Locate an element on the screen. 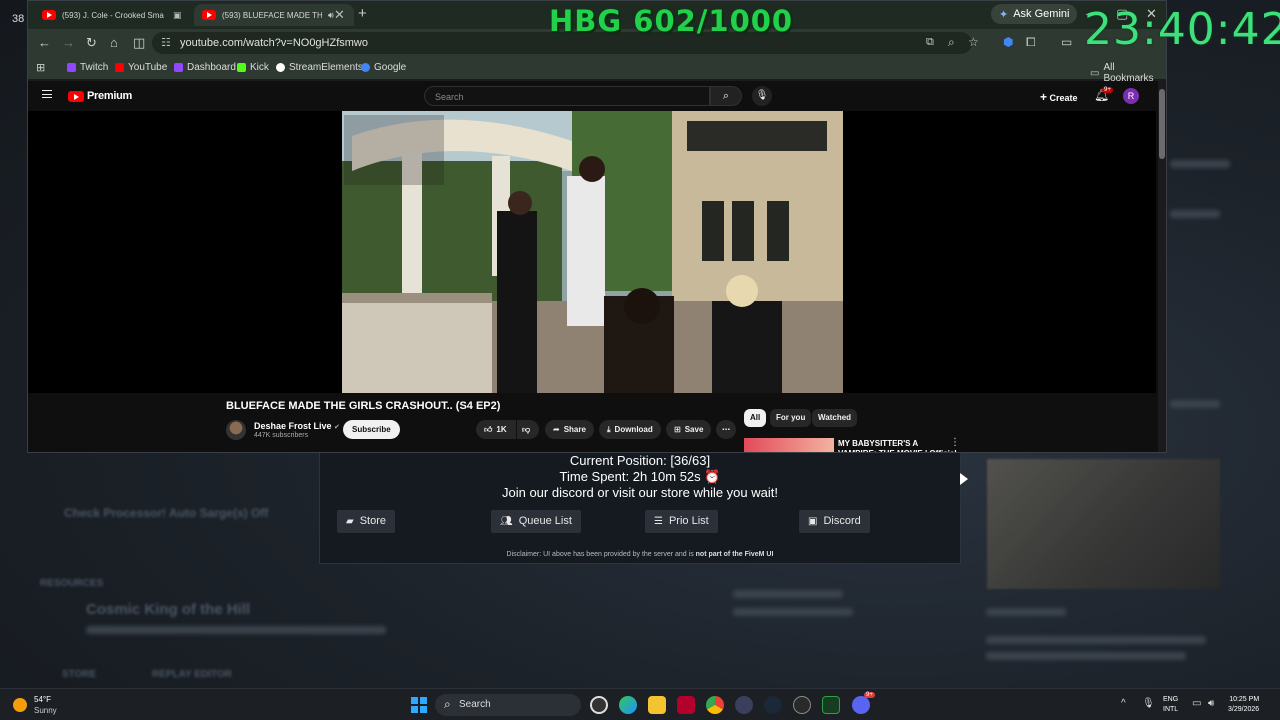 The width and height of the screenshot is (1280, 720). queue-time-spent: Time Spent: 2h 10m 52s ⏰ is located at coordinates (640, 476).